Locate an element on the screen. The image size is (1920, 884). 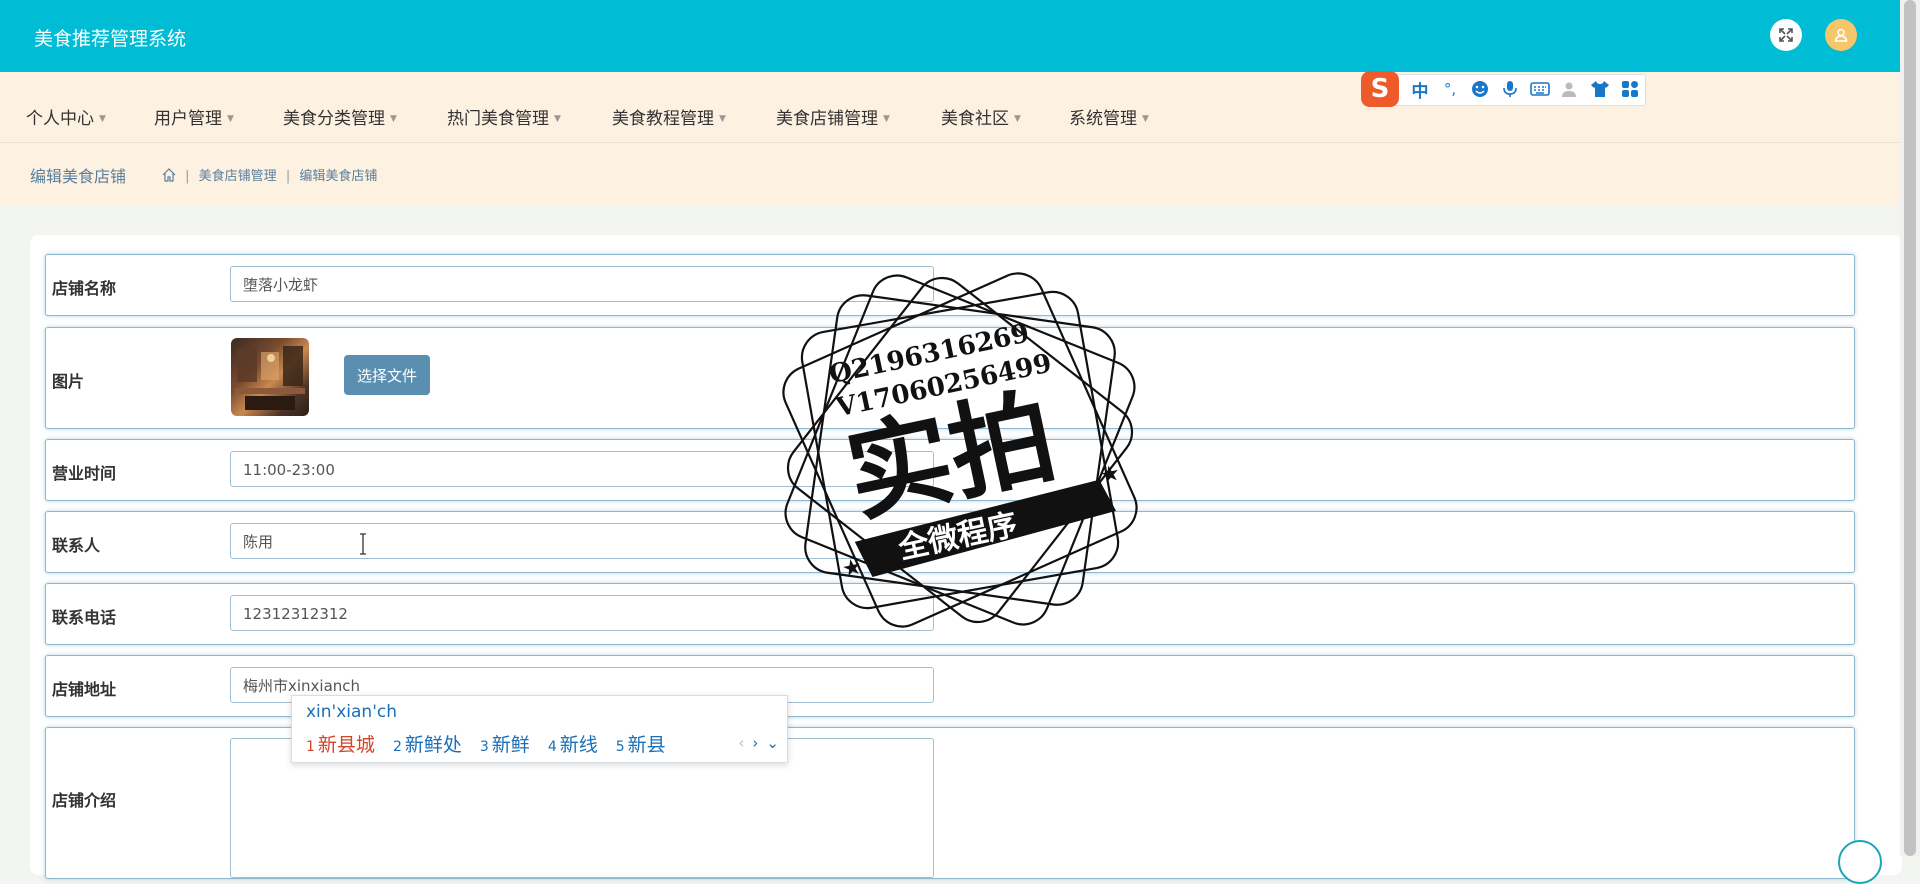
fullscreen-button is located at coordinates (1786, 35).